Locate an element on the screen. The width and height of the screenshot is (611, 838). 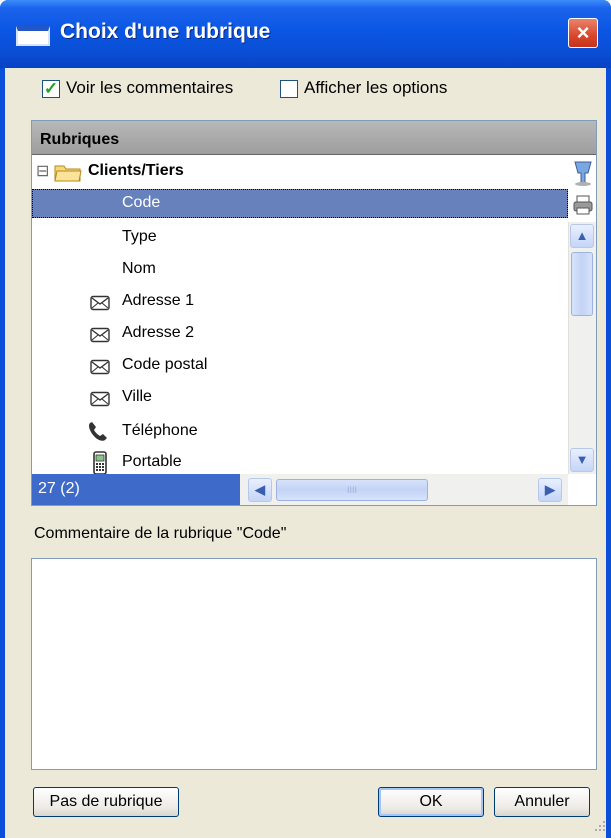
vertical-scroll-thumb is located at coordinates (582, 284).